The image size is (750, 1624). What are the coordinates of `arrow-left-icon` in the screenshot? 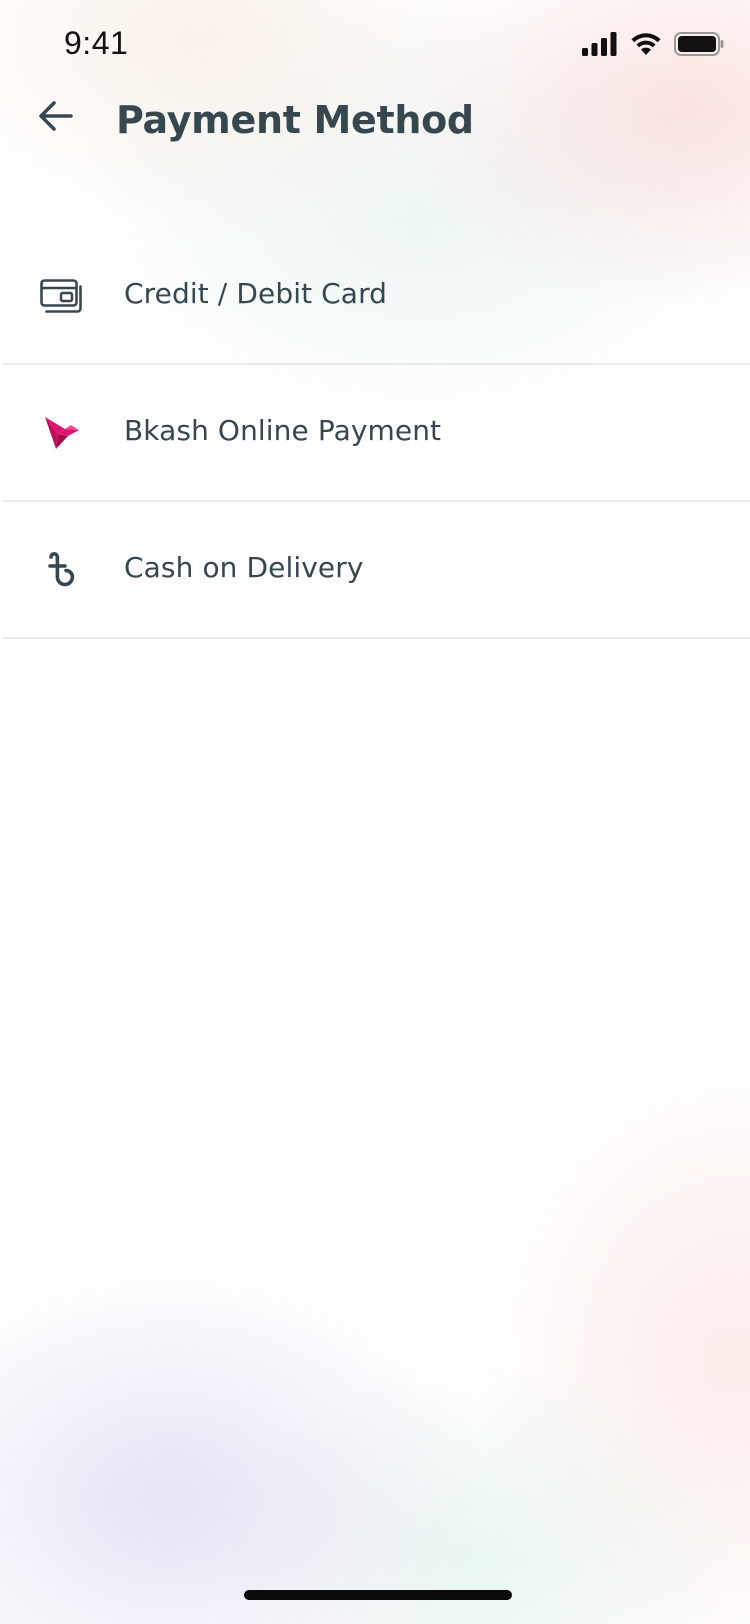 It's located at (56, 118).